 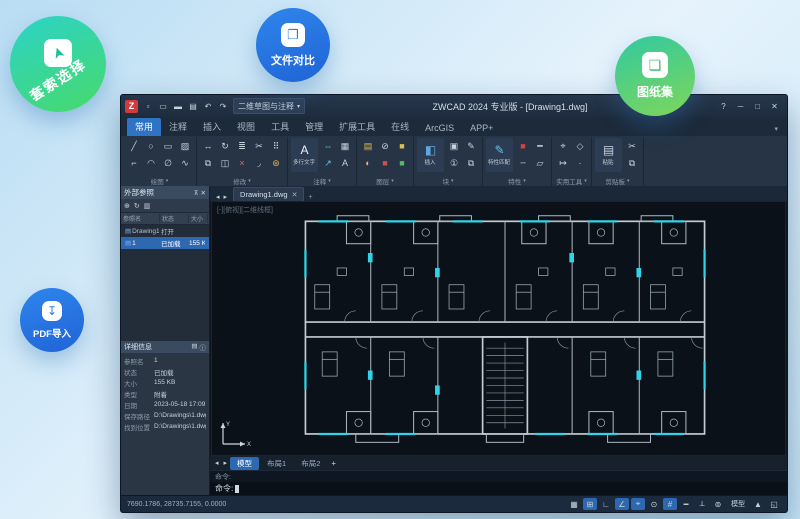 I want to click on attach-icon: ⊕, so click(x=127, y=206).